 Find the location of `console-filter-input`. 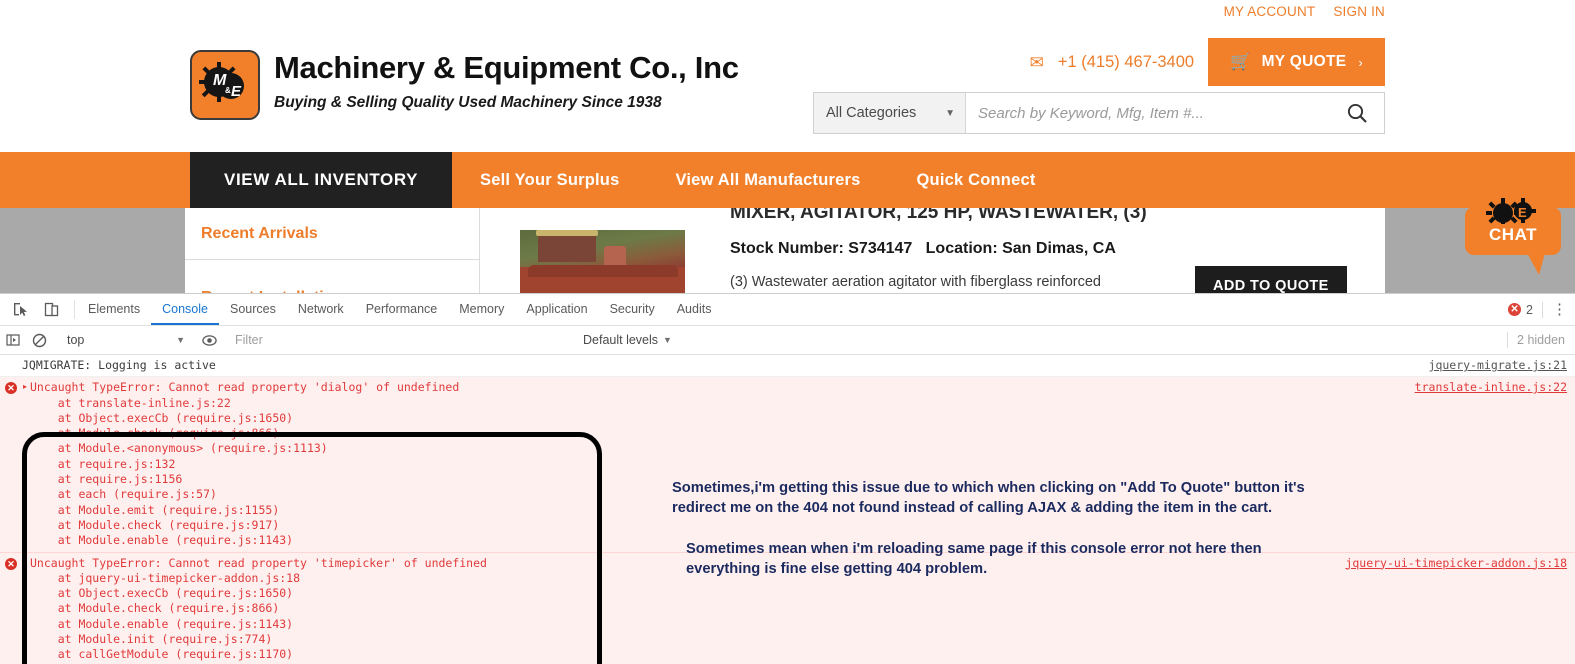

console-filter-input is located at coordinates (382, 340).